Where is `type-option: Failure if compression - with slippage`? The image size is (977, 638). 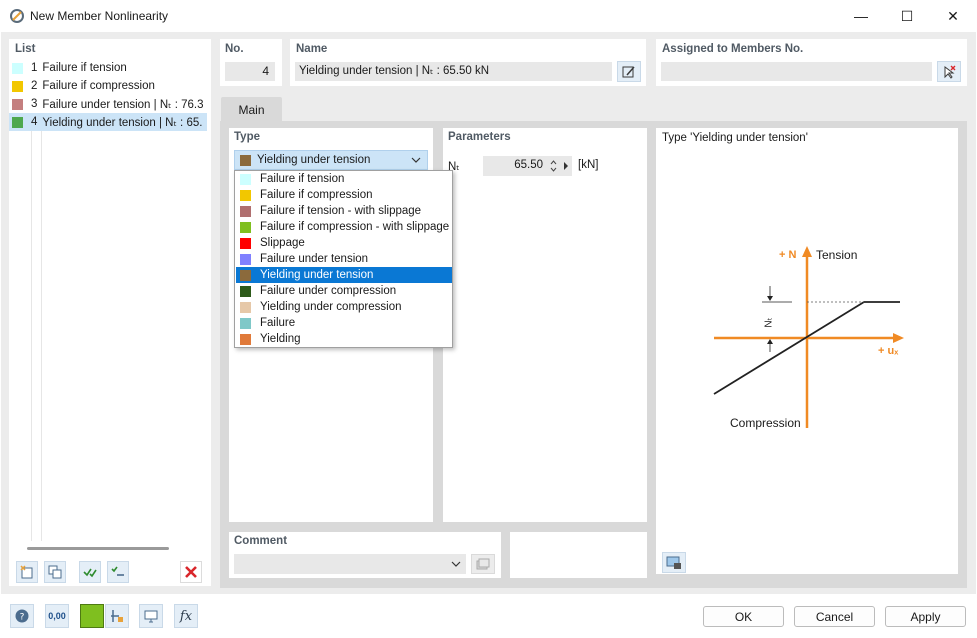
type-option: Failure if compression - with slippage is located at coordinates (344, 227).